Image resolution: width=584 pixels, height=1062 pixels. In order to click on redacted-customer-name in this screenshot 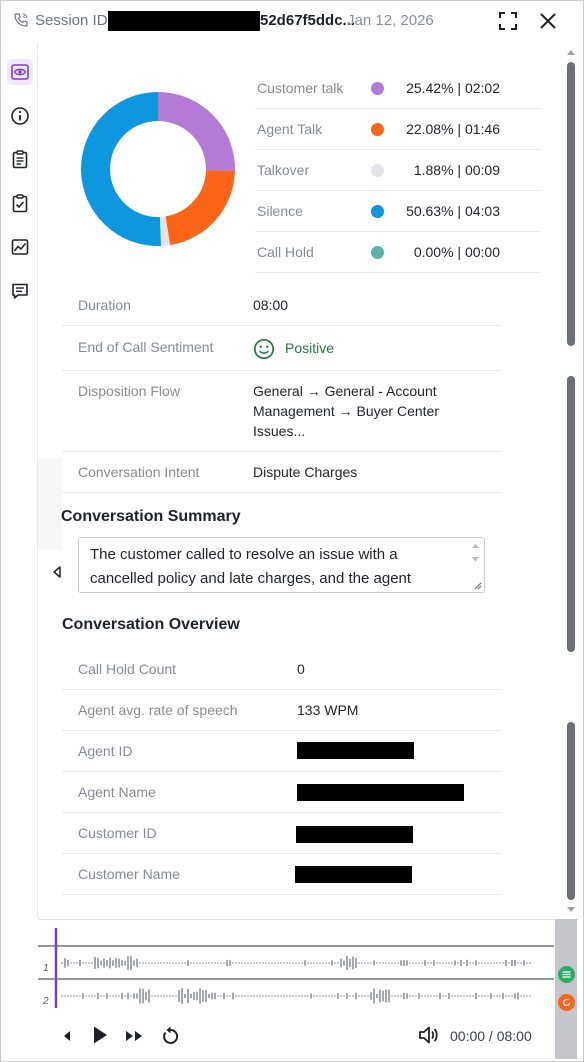, I will do `click(353, 874)`.